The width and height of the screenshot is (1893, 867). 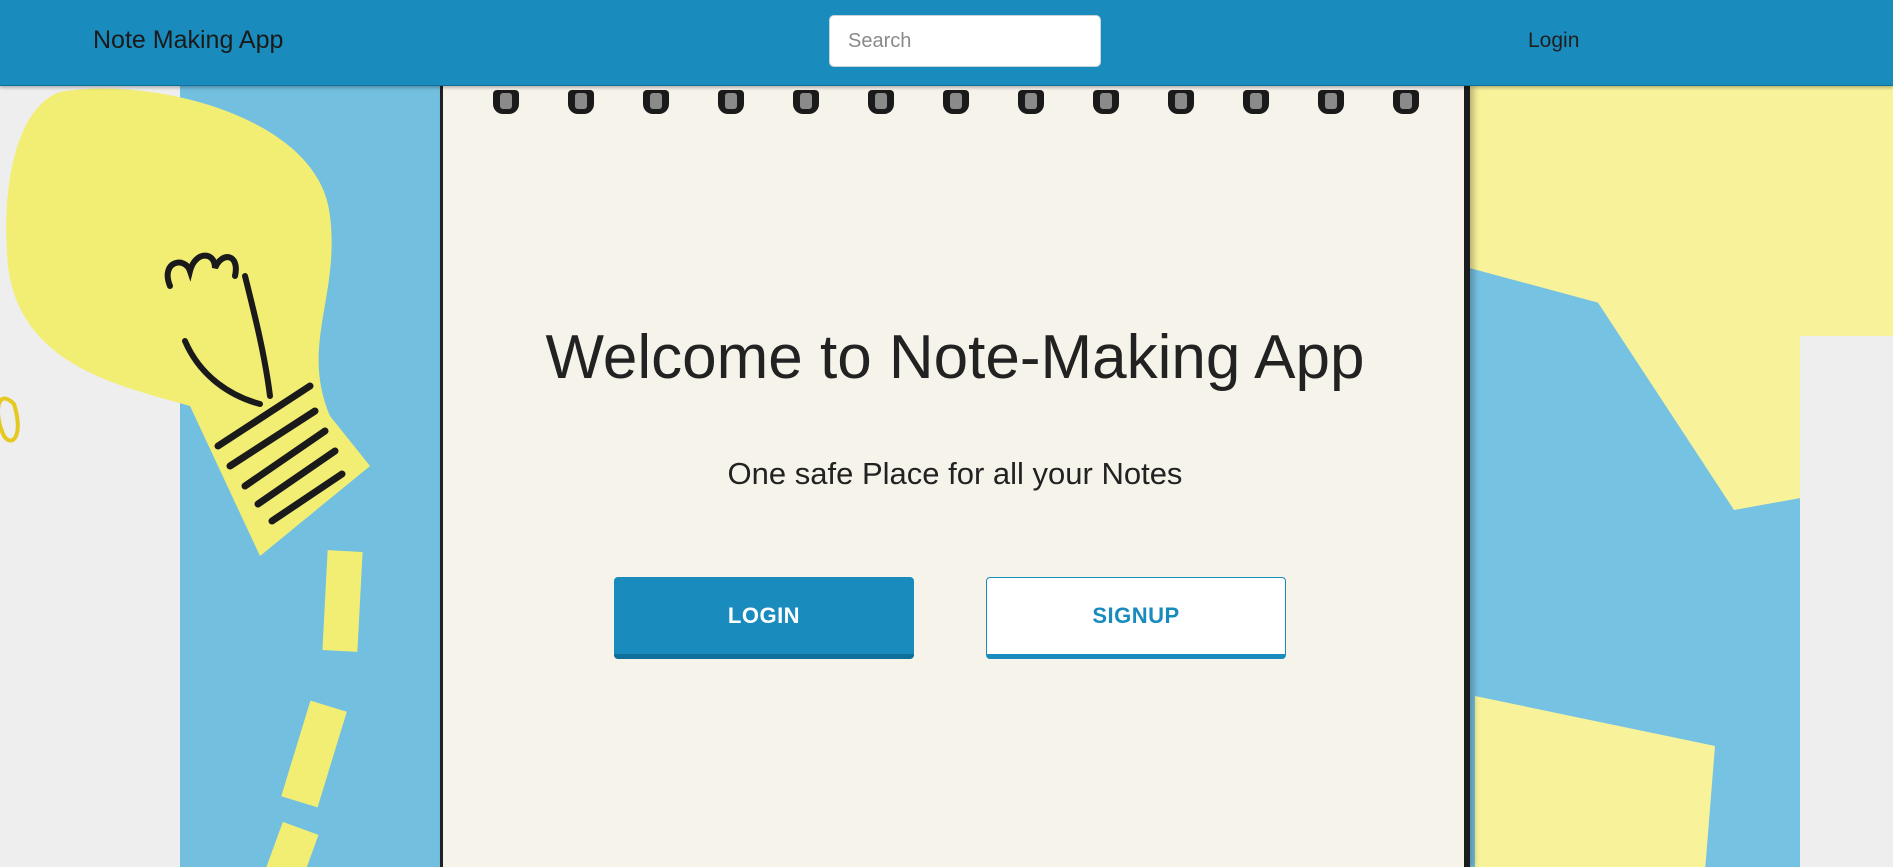 I want to click on page-subtitle: One safe Place for all your Notes, so click(x=955, y=473).